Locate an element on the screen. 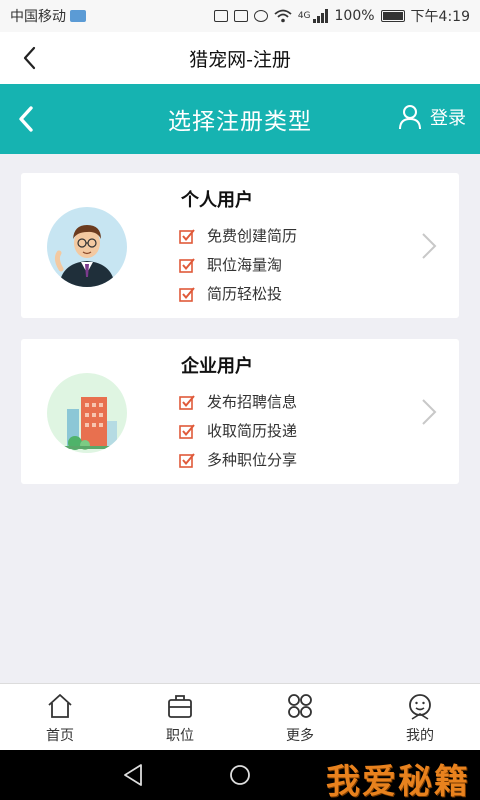 The image size is (480, 800). personal-card-title: 个人用户 is located at coordinates (217, 200).